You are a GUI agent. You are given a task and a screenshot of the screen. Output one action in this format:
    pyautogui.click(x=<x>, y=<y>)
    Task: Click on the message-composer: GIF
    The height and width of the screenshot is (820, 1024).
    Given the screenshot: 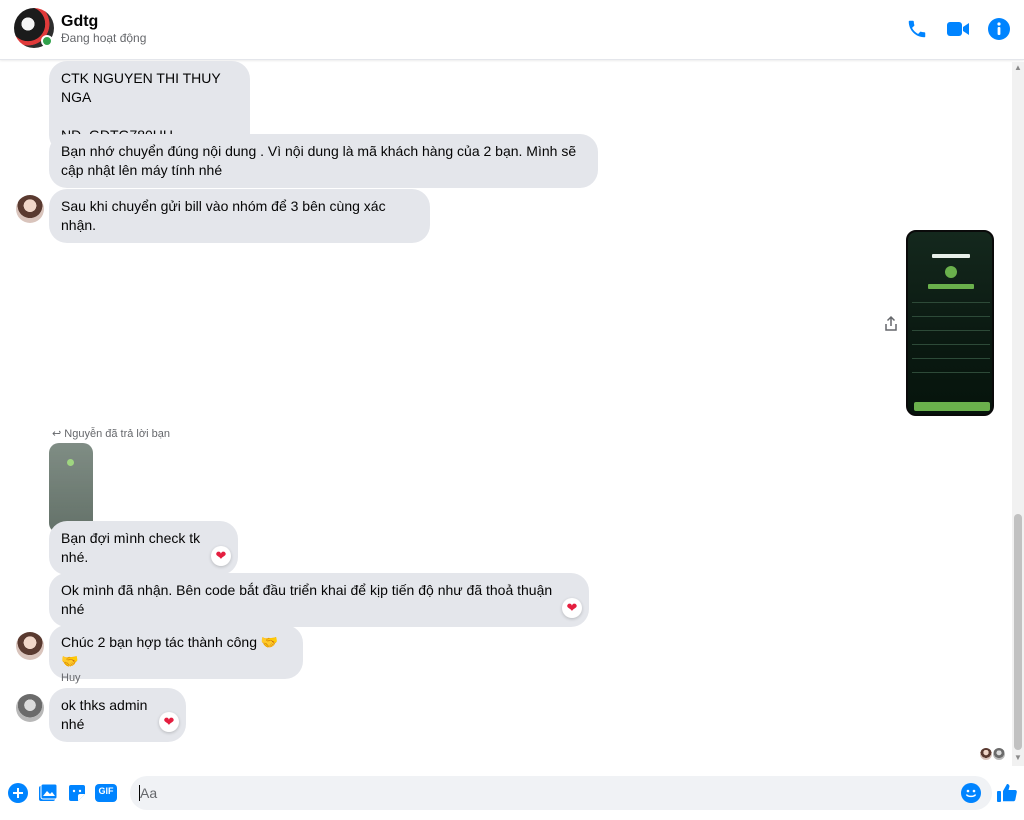 What is the action you would take?
    pyautogui.click(x=512, y=793)
    